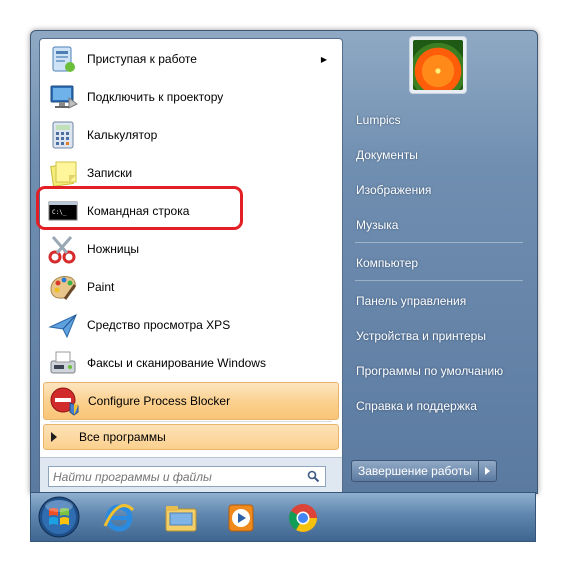  Describe the element at coordinates (139, 208) in the screenshot. I see `highlight-outline` at that location.